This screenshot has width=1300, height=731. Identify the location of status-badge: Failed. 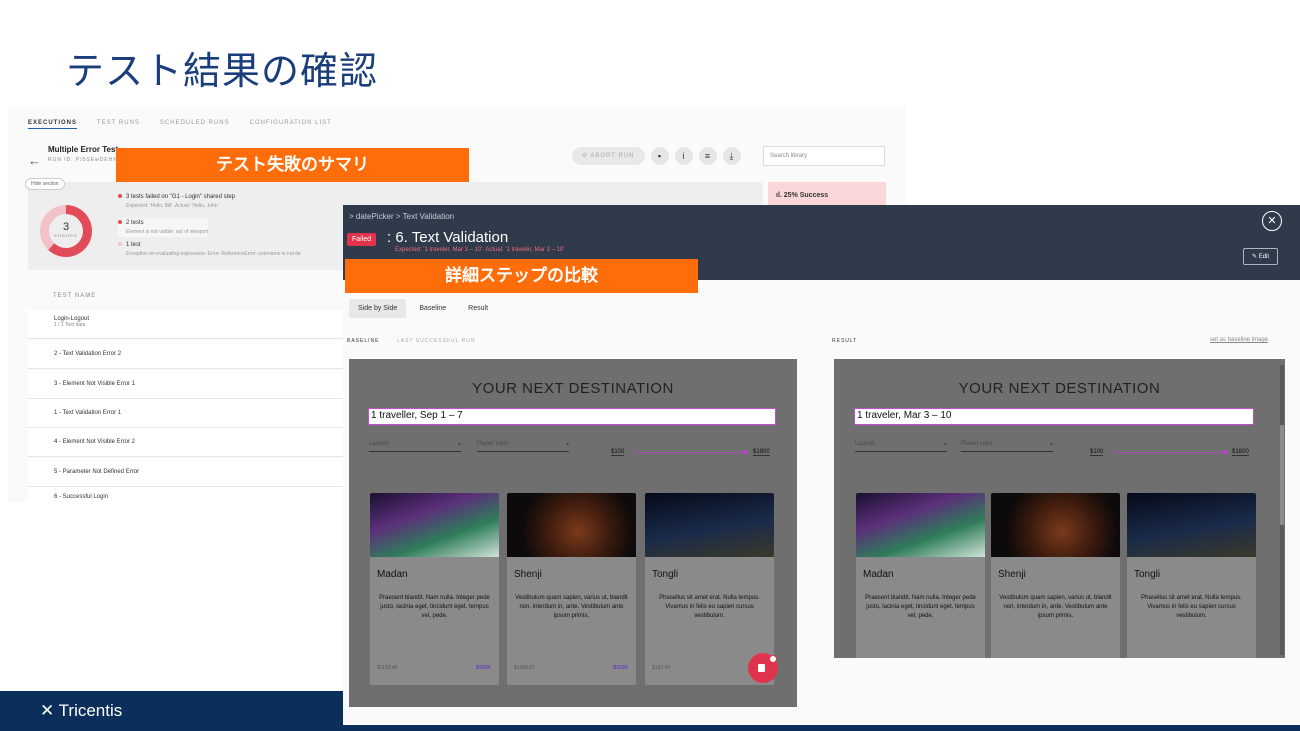
(362, 239).